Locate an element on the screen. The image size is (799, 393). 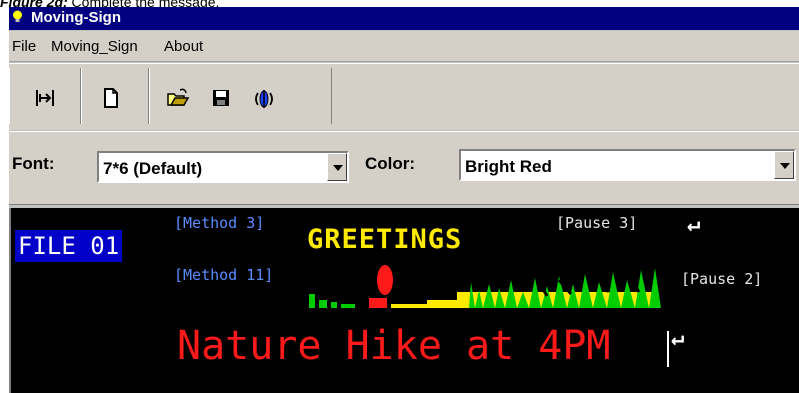
lightbulb-icon is located at coordinates (17, 16).